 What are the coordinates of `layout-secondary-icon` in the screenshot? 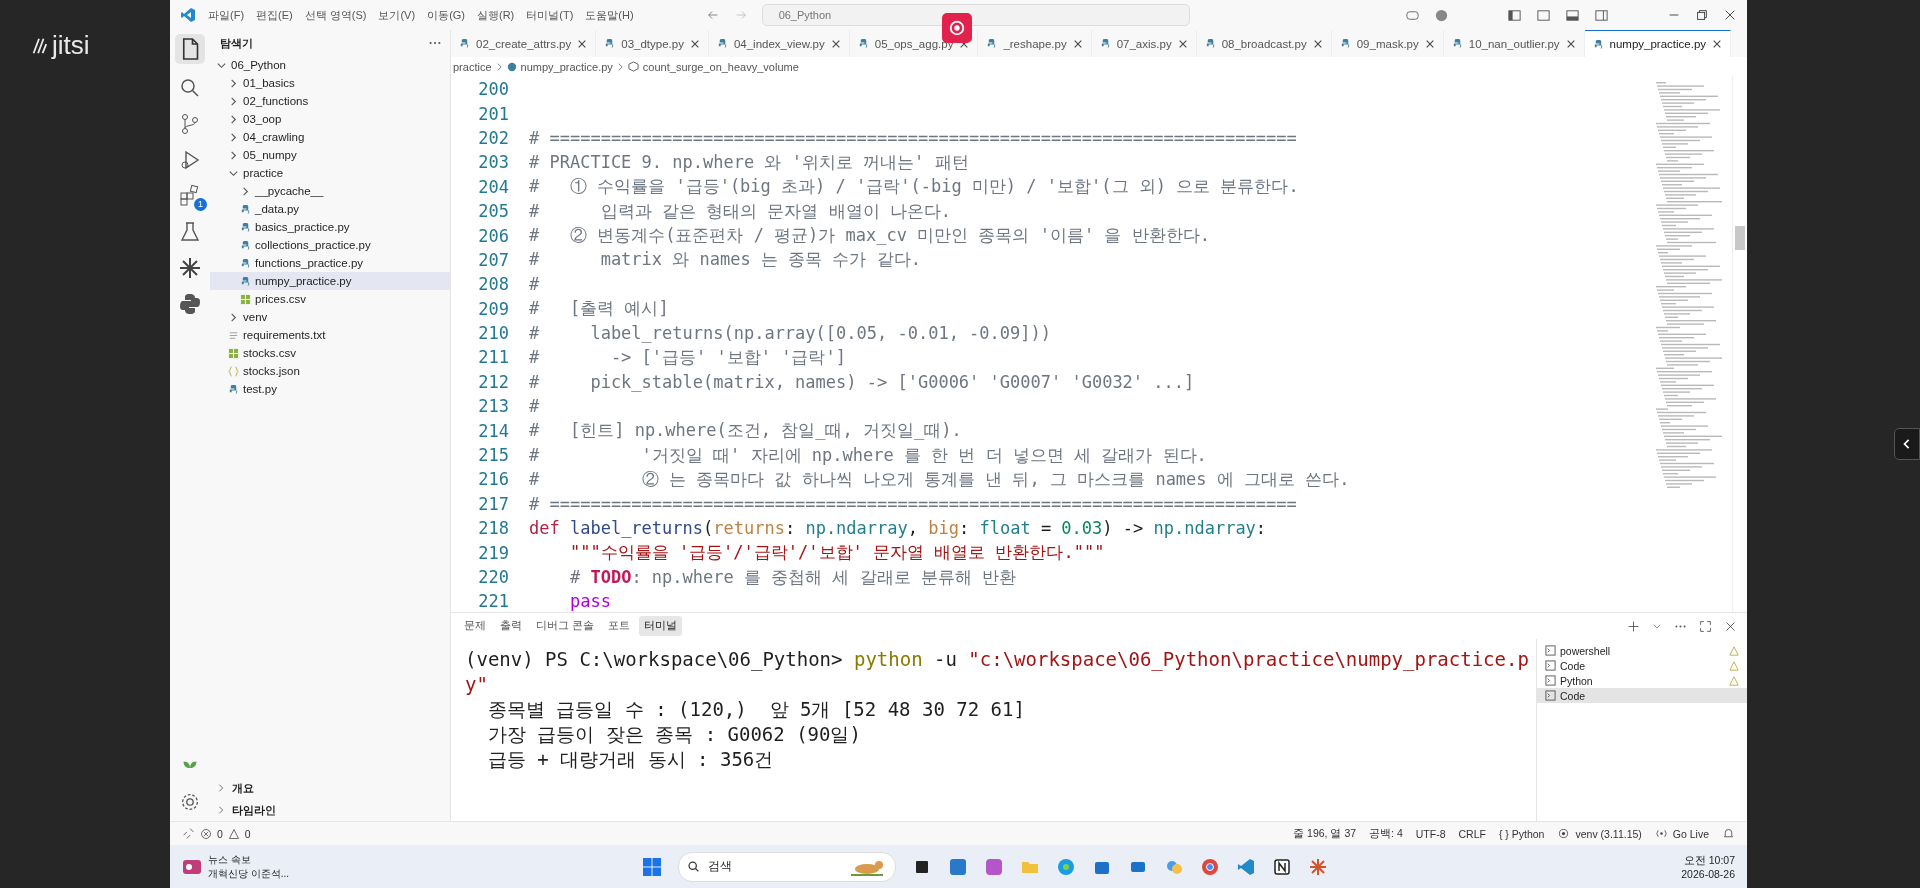 It's located at (1601, 15).